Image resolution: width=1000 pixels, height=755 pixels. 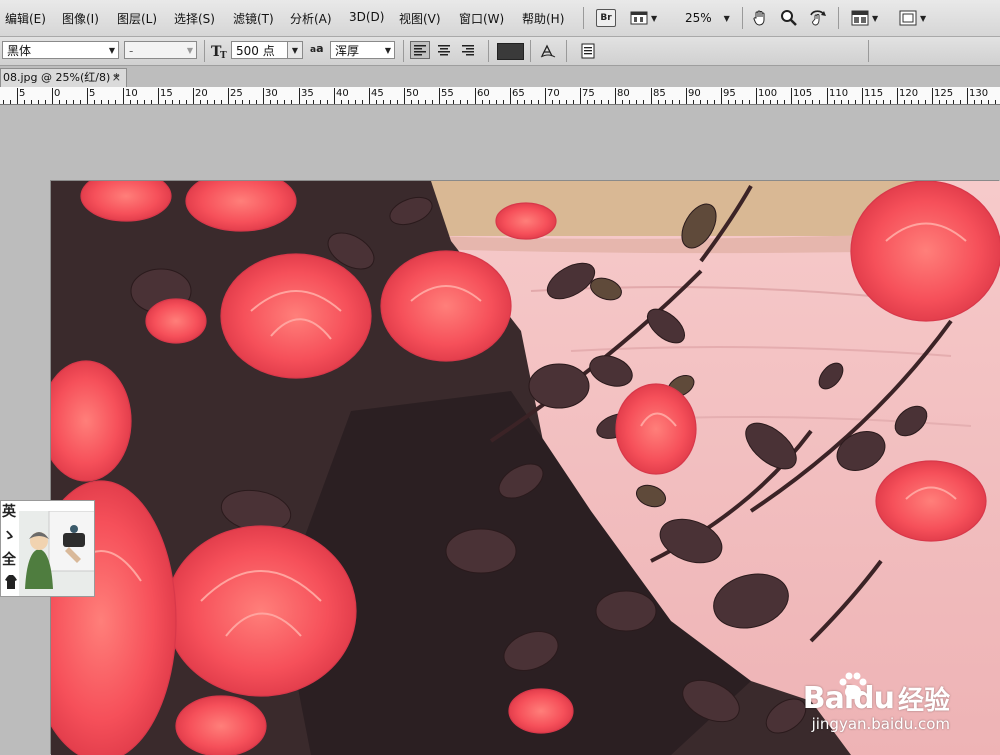 I want to click on align-left-icon, so click(x=420, y=50).